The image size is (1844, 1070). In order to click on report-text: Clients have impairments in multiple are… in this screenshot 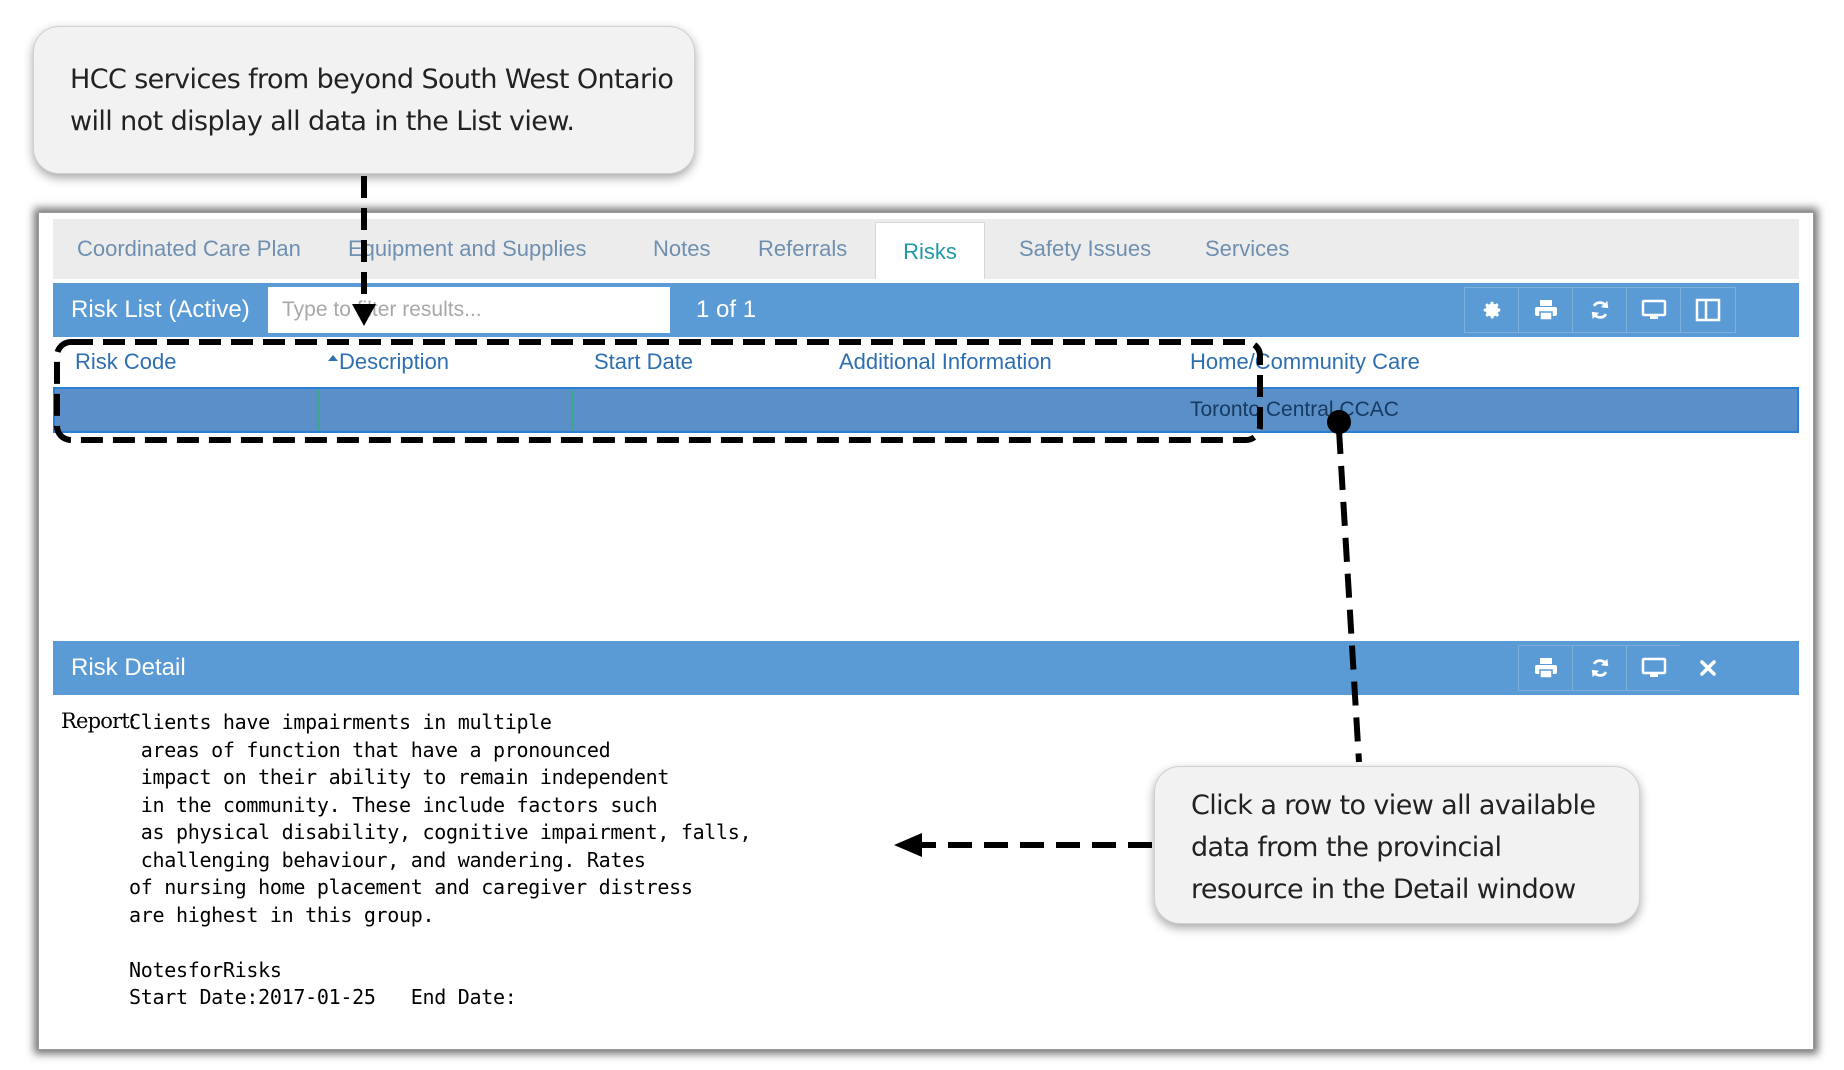, I will do `click(440, 859)`.